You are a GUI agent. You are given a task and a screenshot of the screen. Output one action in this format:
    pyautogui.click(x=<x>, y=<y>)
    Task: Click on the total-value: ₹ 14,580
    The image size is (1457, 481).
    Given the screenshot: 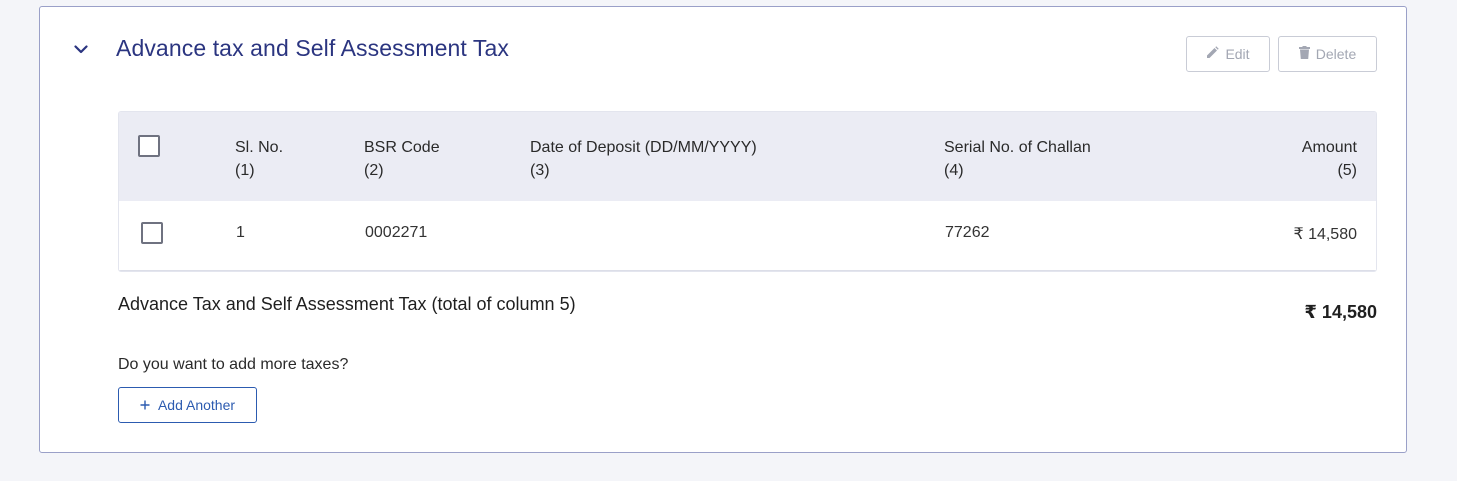 What is the action you would take?
    pyautogui.click(x=1340, y=312)
    